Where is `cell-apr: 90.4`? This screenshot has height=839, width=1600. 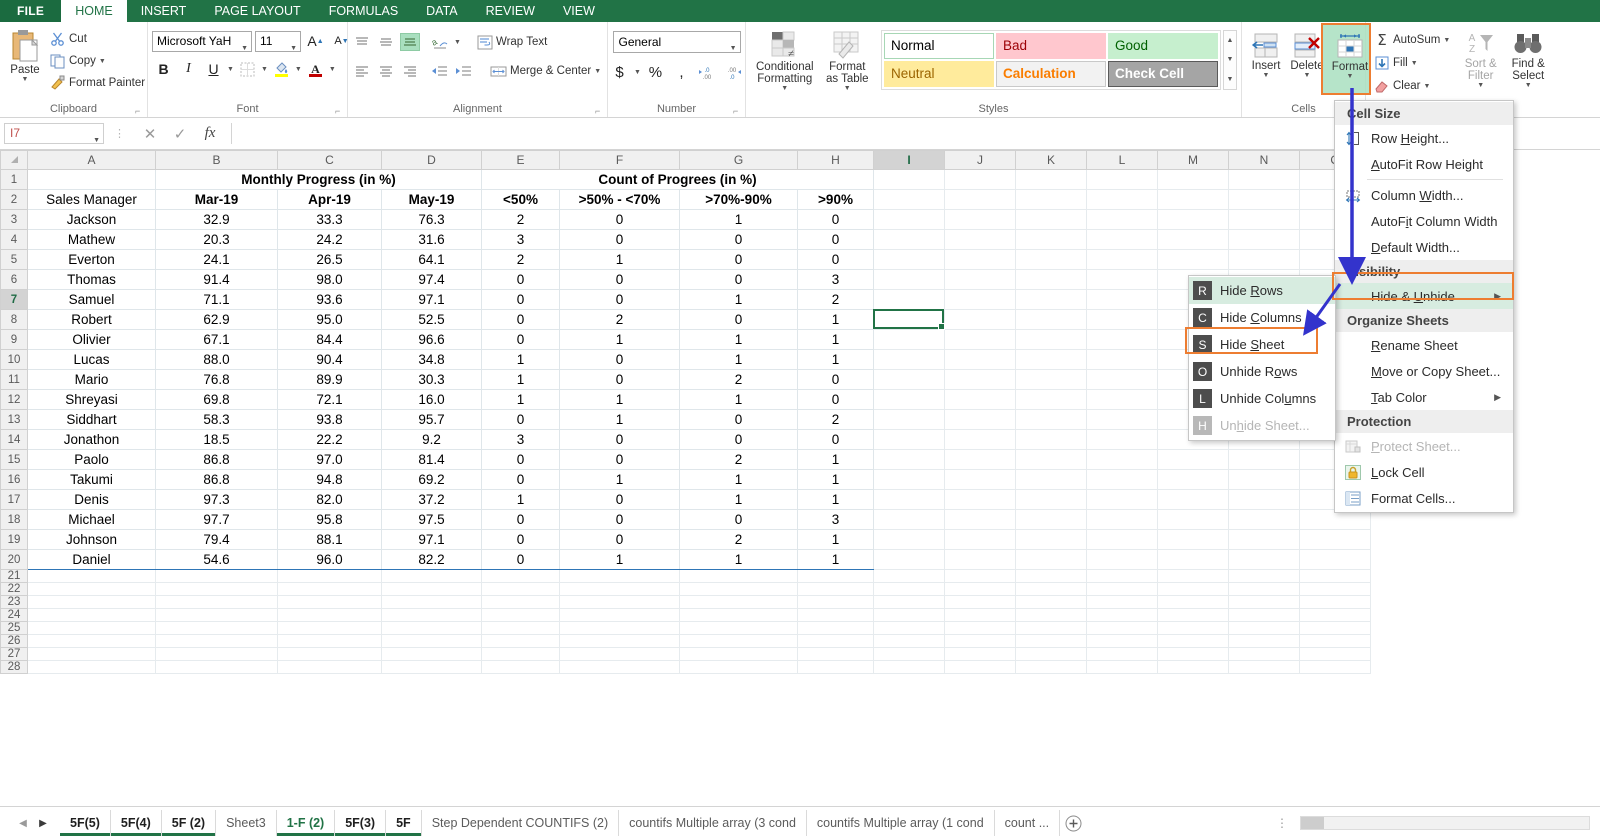
cell-apr: 90.4 is located at coordinates (329, 359).